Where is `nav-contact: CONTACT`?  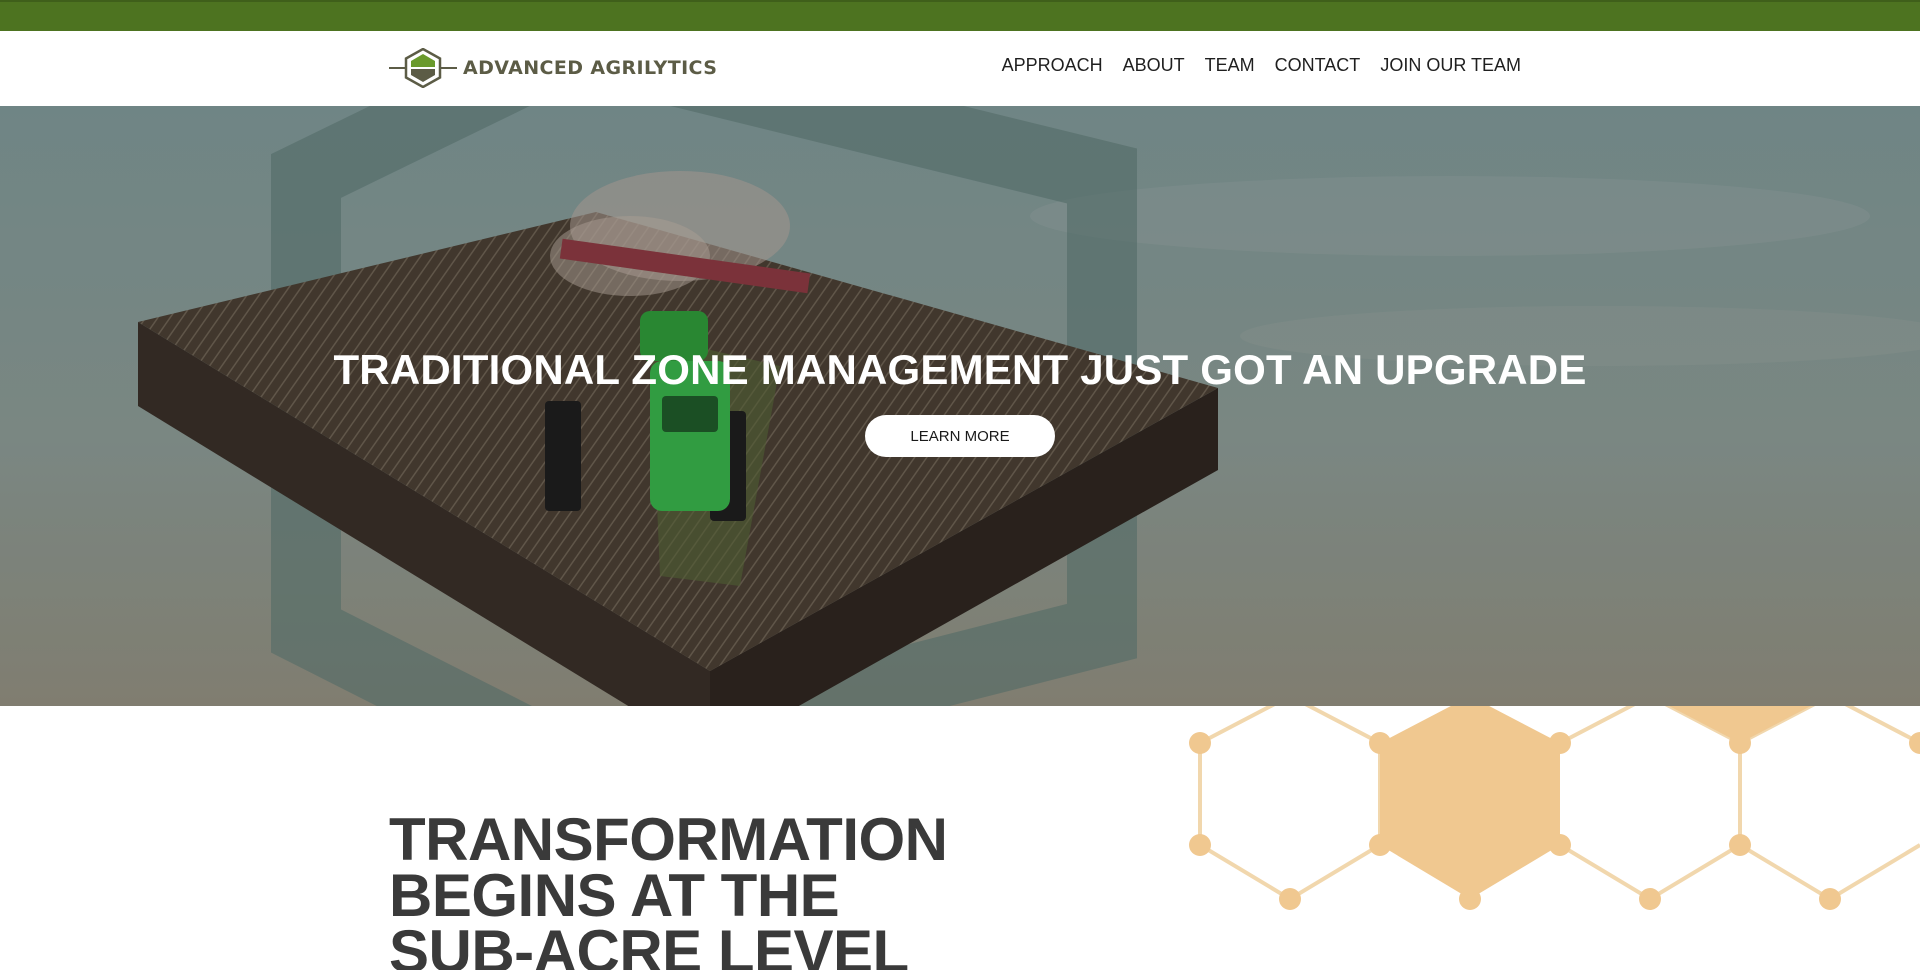 nav-contact: CONTACT is located at coordinates (1318, 65).